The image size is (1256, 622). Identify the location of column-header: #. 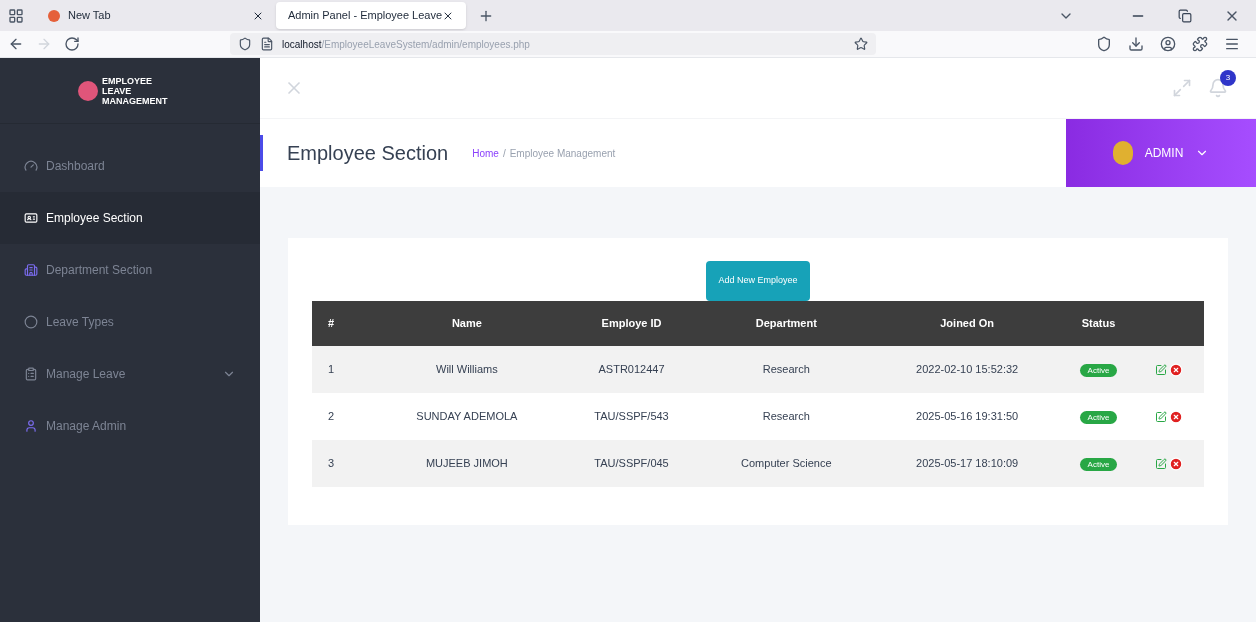
(342, 323).